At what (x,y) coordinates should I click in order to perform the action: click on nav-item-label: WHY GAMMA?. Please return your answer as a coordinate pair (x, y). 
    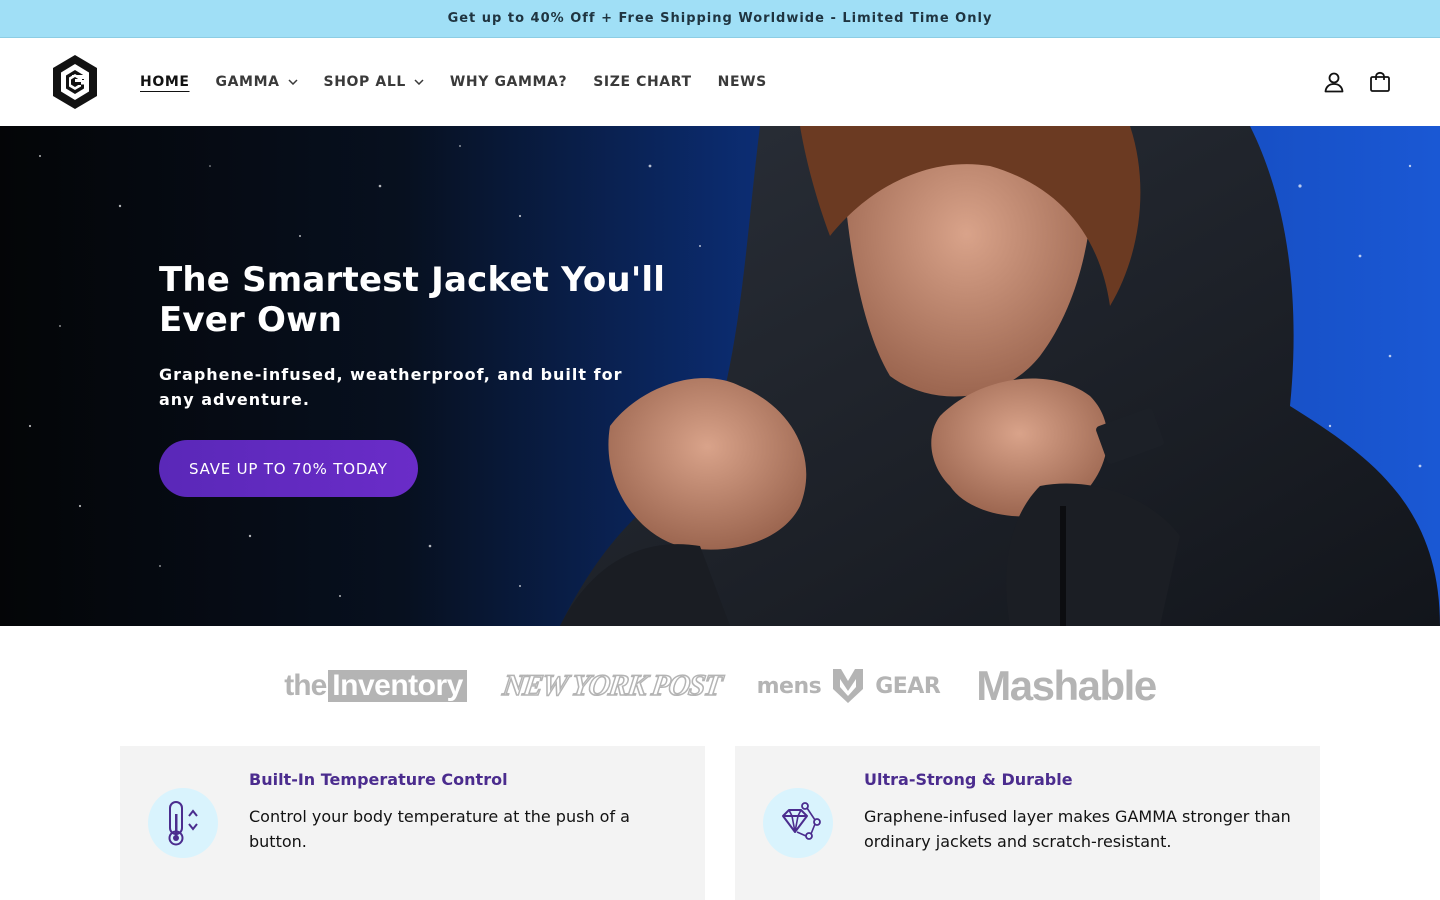
    Looking at the image, I should click on (508, 82).